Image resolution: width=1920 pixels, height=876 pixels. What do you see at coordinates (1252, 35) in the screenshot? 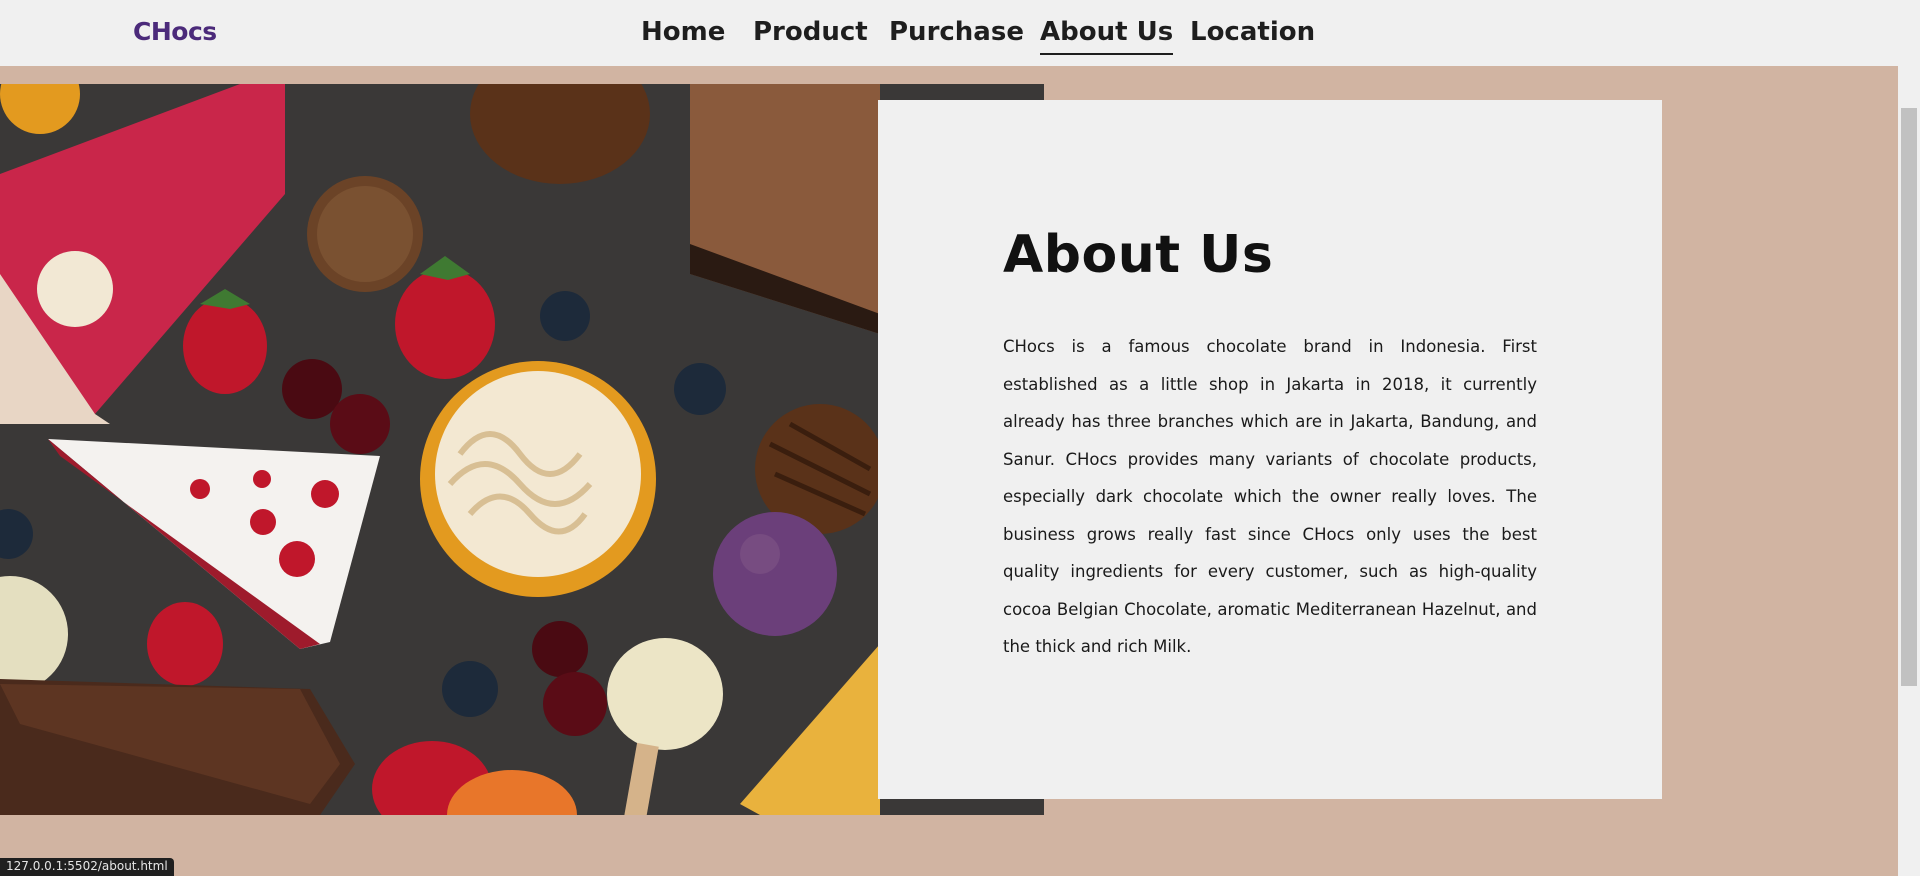
I see `nav-link-location: Location` at bounding box center [1252, 35].